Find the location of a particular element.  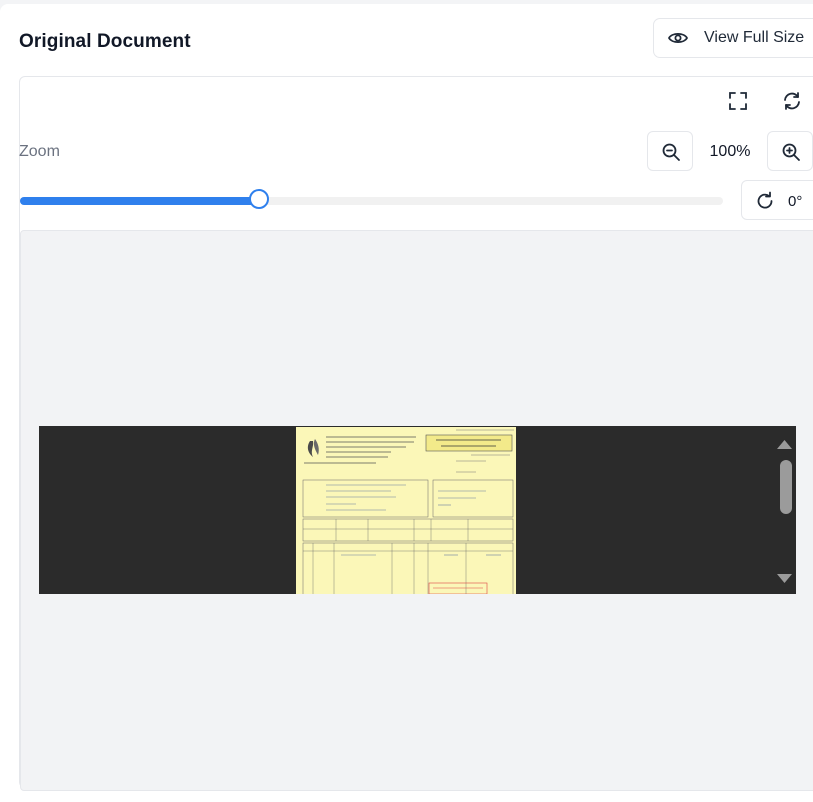

zoom-out-icon is located at coordinates (671, 152).